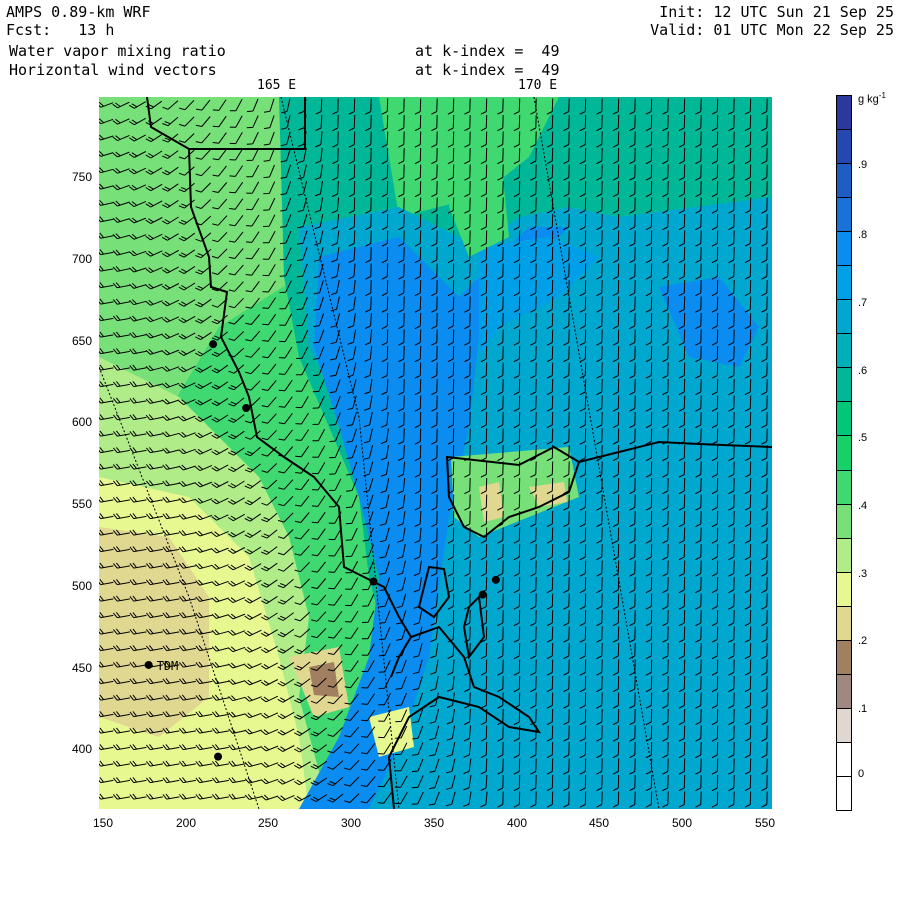 This screenshot has height=900, width=900. Describe the element at coordinates (81, 341) in the screenshot. I see `y-tick-label: 650` at that location.